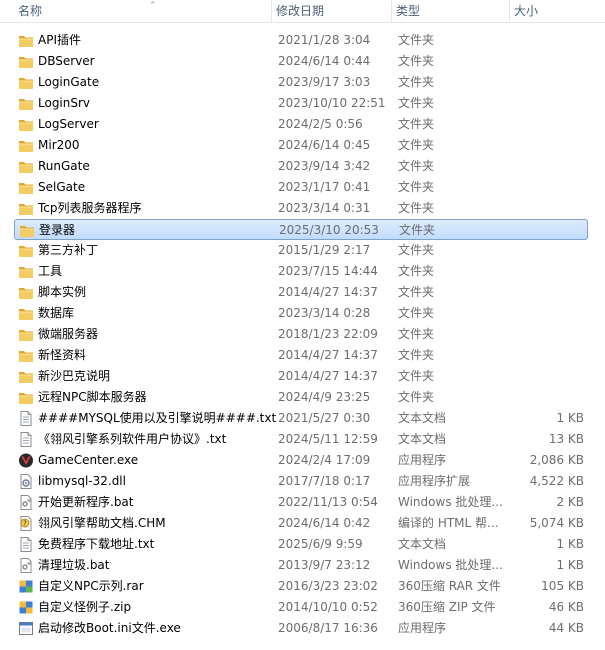 The width and height of the screenshot is (605, 650). I want to click on file-row: GameCenter.exe 2024/2/4 17:09 应用程序 2,086 KB, so click(301, 460).